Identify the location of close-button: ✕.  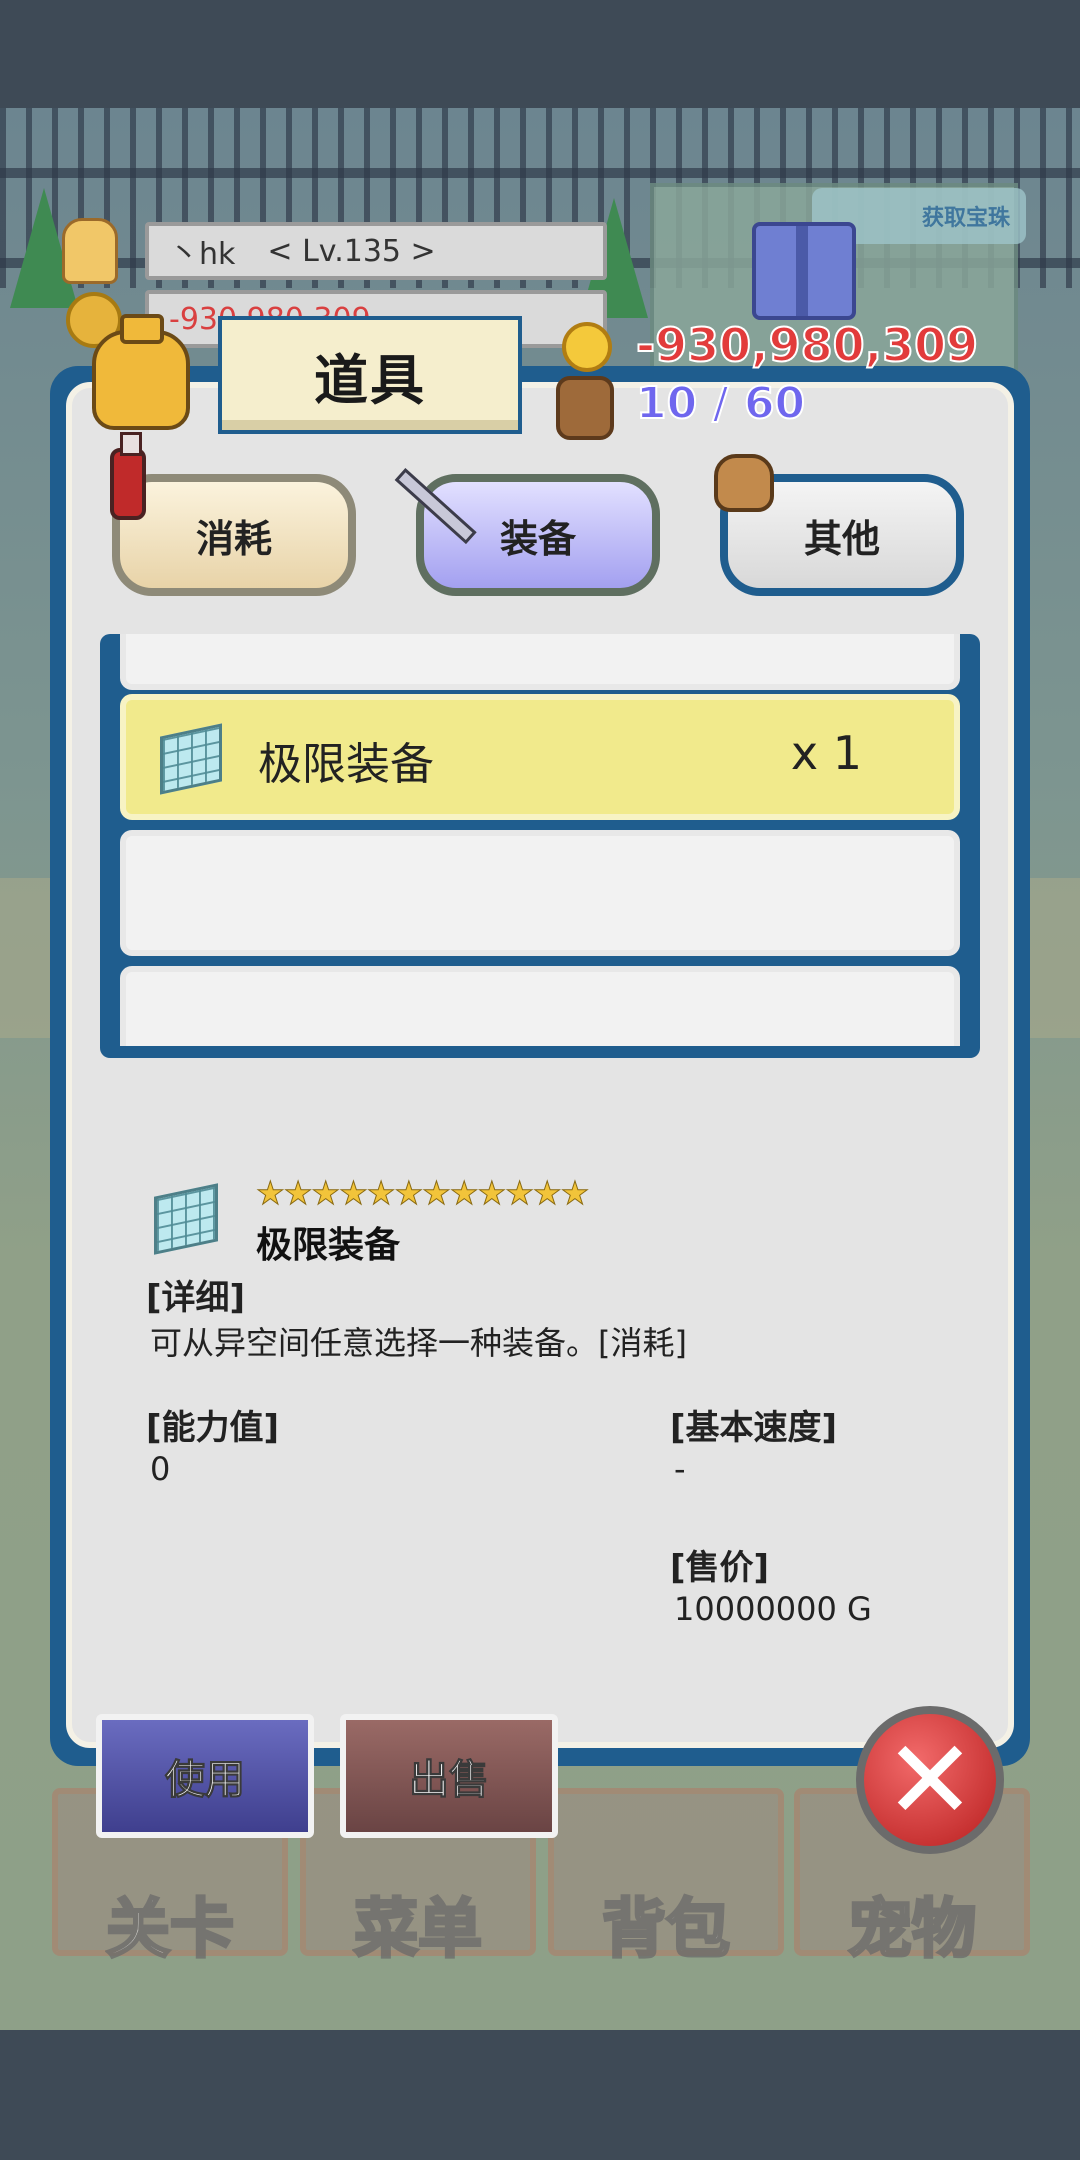
(930, 1780).